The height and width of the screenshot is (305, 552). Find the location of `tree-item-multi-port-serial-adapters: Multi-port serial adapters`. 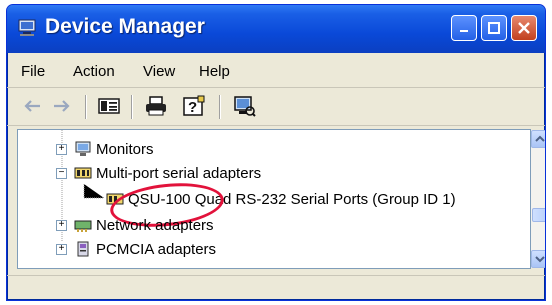

tree-item-multi-port-serial-adapters: Multi-port serial adapters is located at coordinates (167, 173).